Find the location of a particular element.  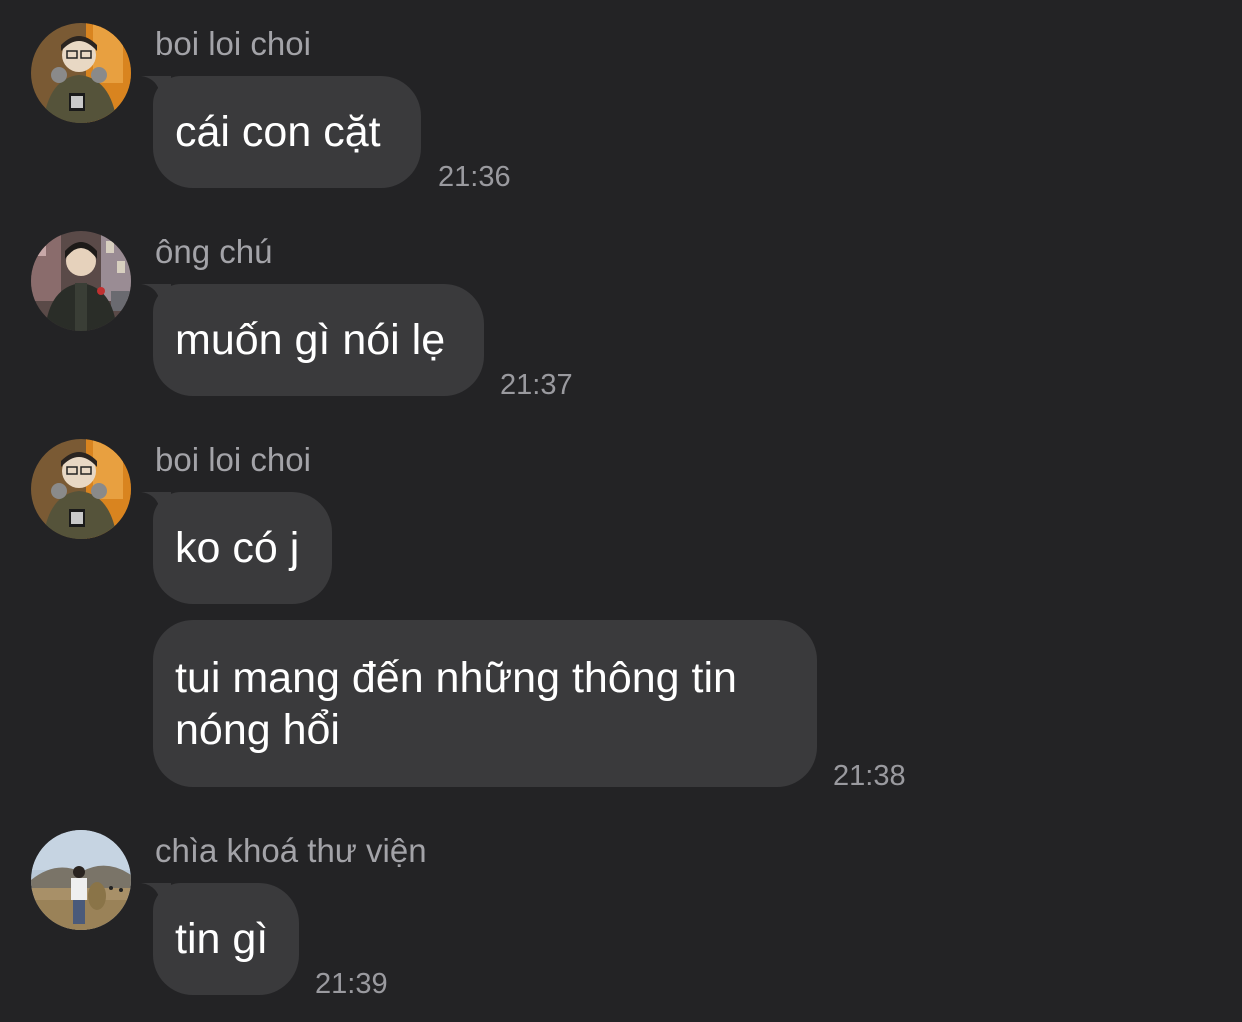

message-bubble: cái con cặt is located at coordinates (281, 132).